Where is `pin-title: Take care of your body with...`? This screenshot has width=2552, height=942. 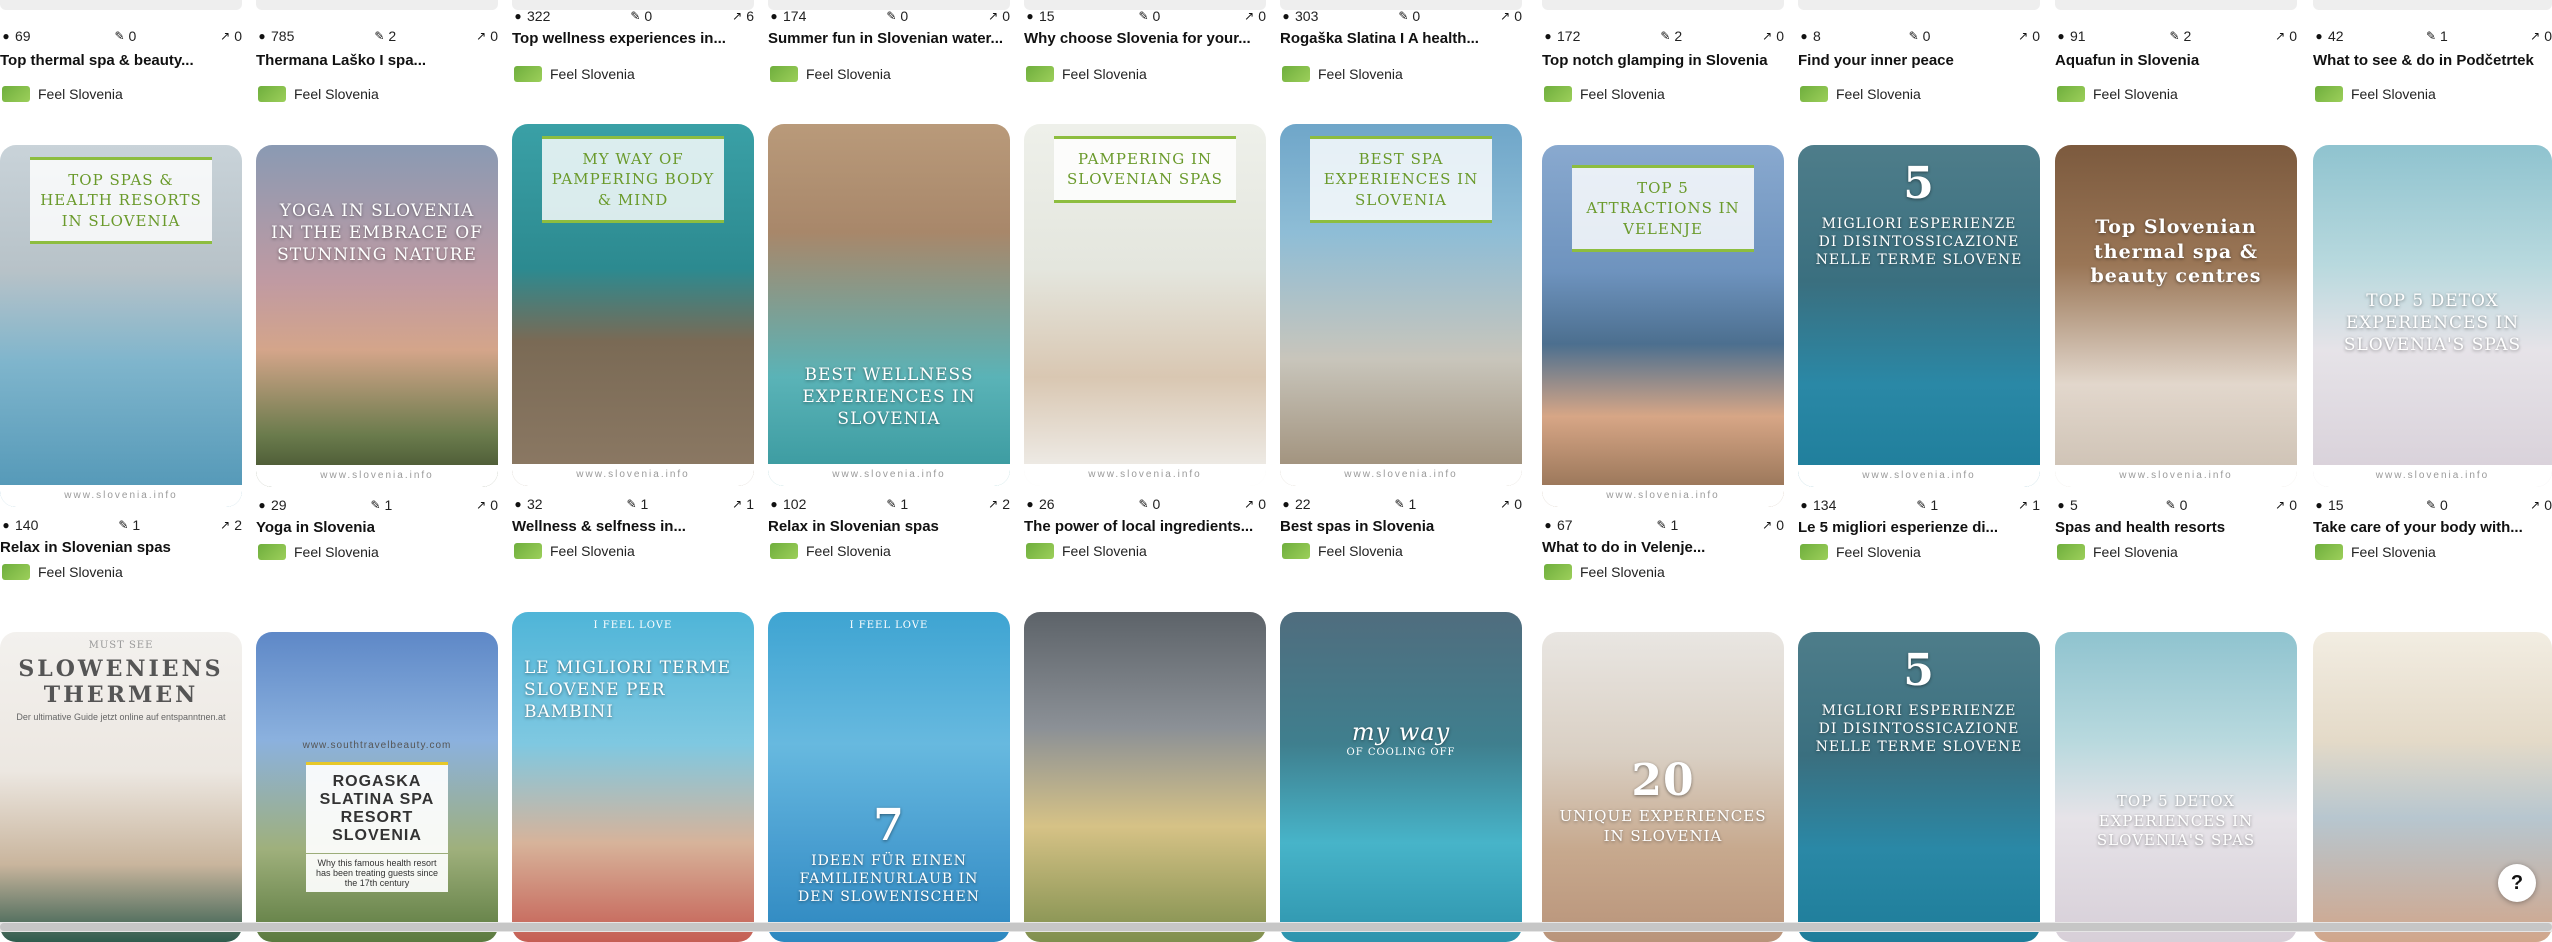 pin-title: Take care of your body with... is located at coordinates (2432, 529).